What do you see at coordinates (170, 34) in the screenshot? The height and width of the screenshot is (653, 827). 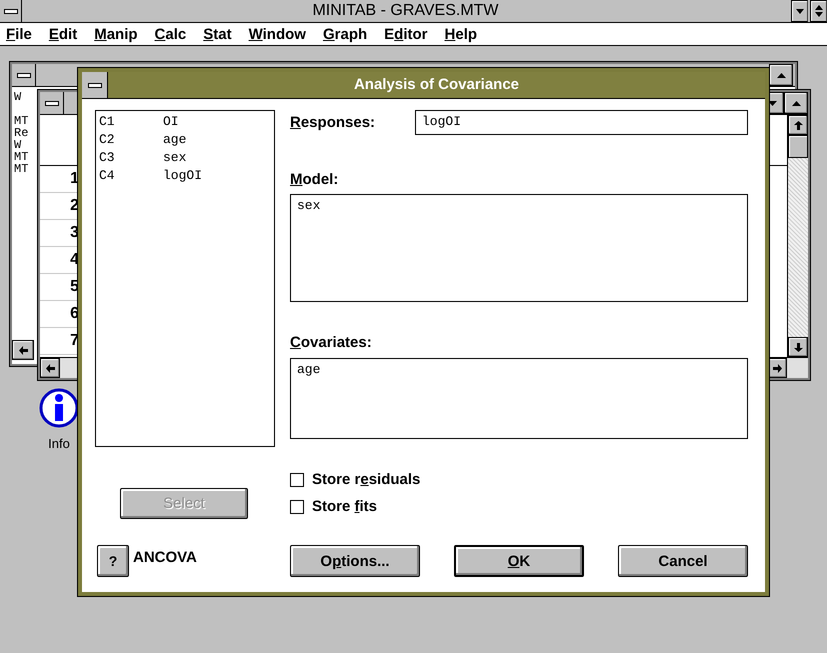 I see `menu-item: Calc` at bounding box center [170, 34].